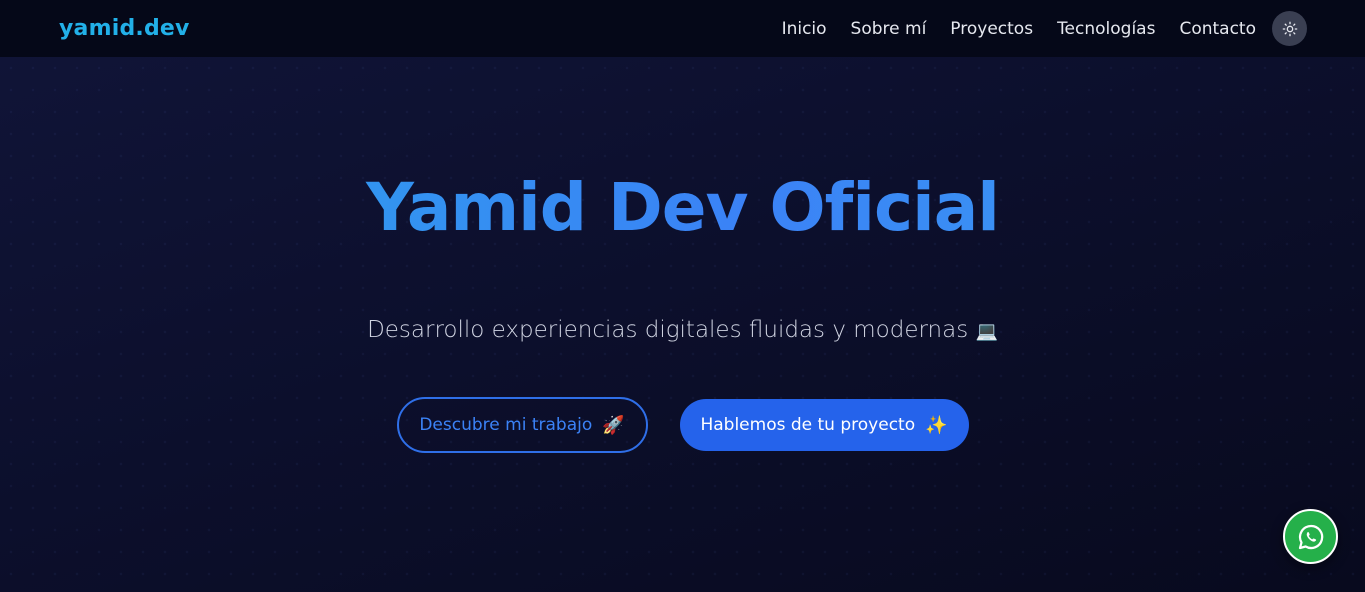 The width and height of the screenshot is (1365, 592). Describe the element at coordinates (682, 207) in the screenshot. I see `hero-title: Yamid Dev Oficial` at that location.